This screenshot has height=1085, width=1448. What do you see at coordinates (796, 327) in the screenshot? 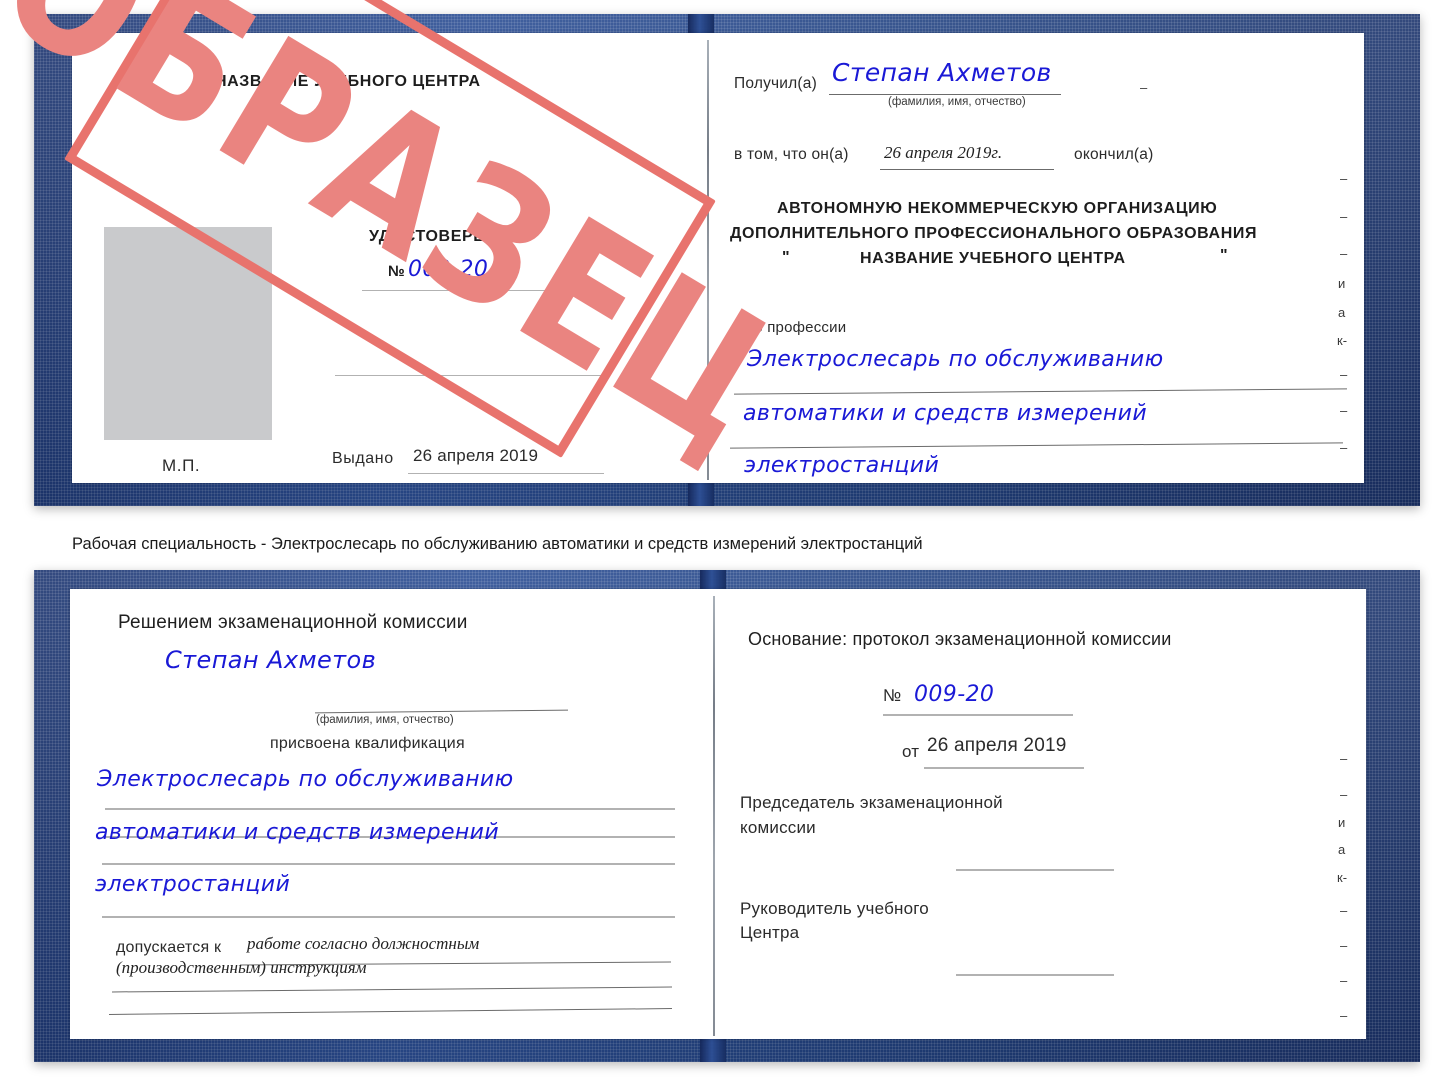
I see `profession-label: по профессии` at bounding box center [796, 327].